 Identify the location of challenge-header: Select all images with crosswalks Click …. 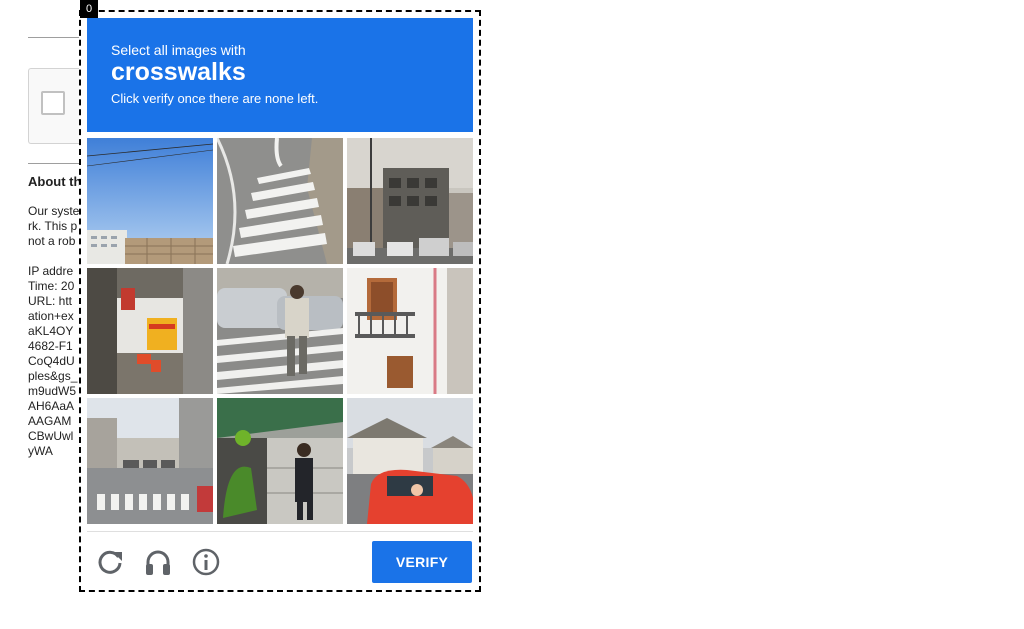
(280, 75).